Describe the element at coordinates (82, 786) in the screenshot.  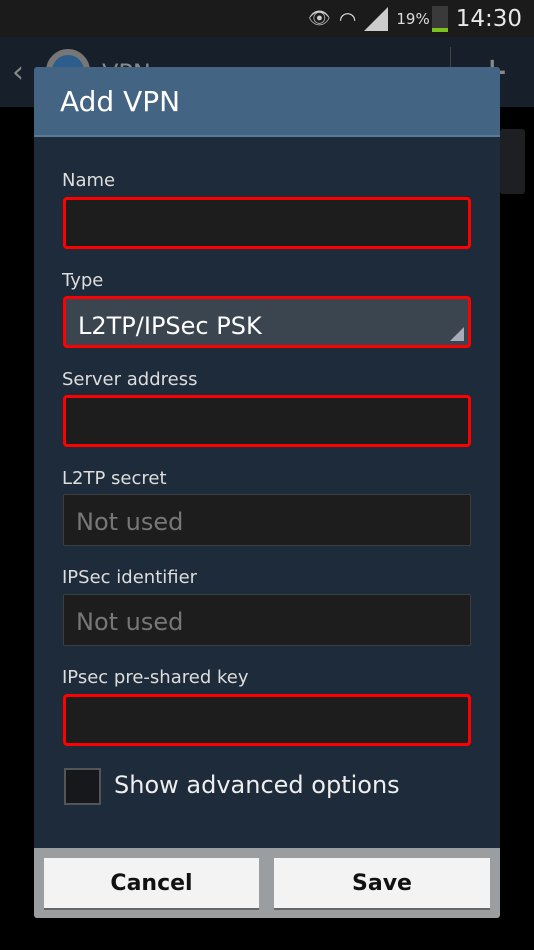
I see `advanced-options-checkbox` at that location.